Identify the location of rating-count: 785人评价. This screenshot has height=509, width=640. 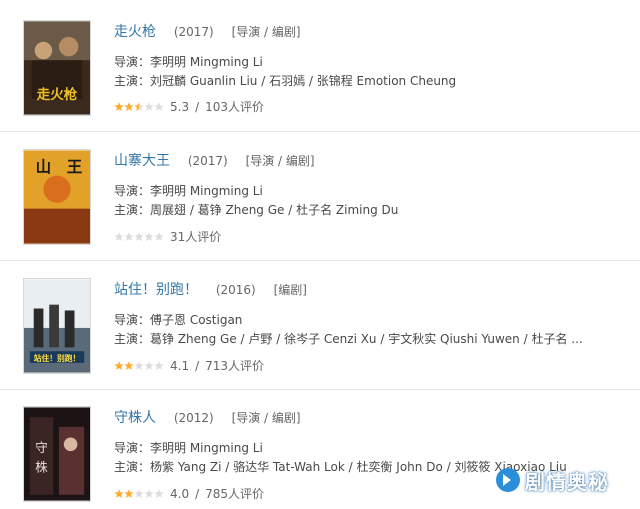
(235, 494).